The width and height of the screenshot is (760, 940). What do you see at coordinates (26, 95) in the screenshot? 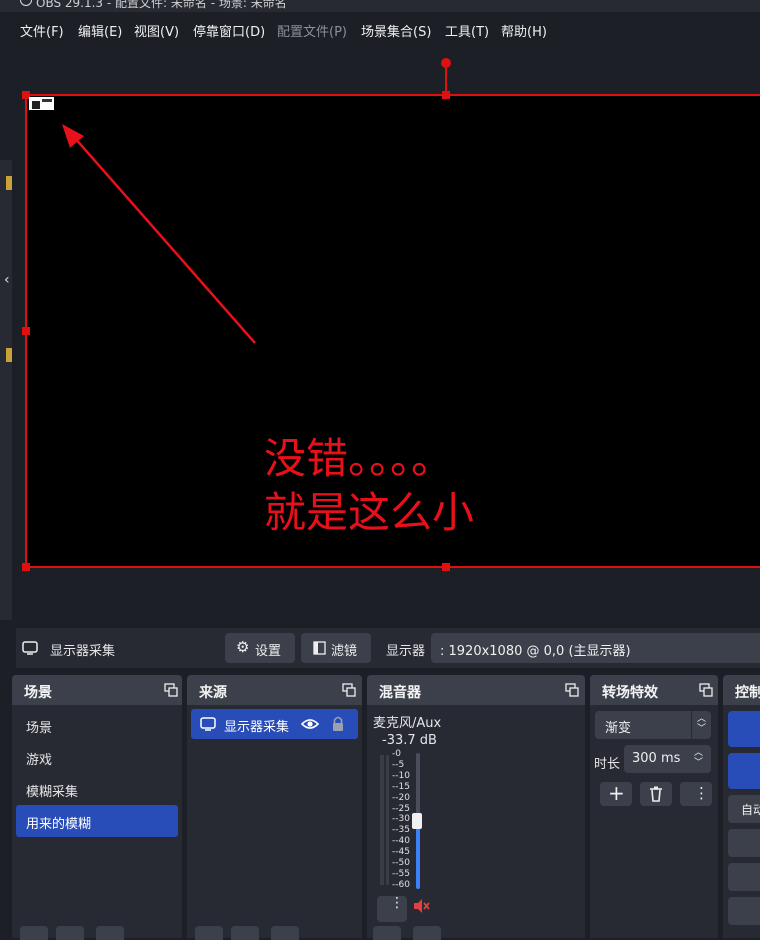
I see `resize-handle-top-left` at bounding box center [26, 95].